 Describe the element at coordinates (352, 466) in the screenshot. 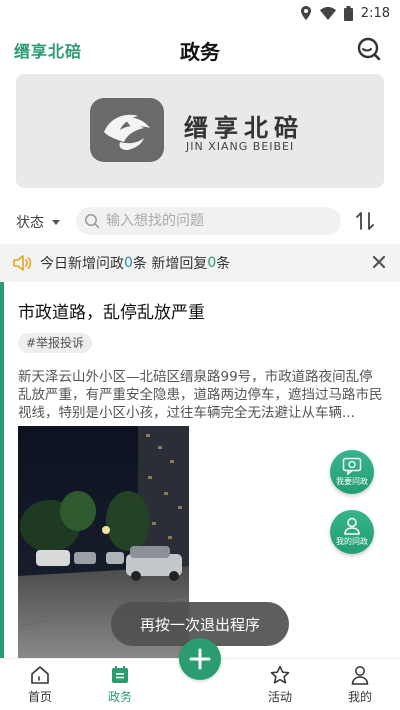

I see `ask-question-icon` at that location.